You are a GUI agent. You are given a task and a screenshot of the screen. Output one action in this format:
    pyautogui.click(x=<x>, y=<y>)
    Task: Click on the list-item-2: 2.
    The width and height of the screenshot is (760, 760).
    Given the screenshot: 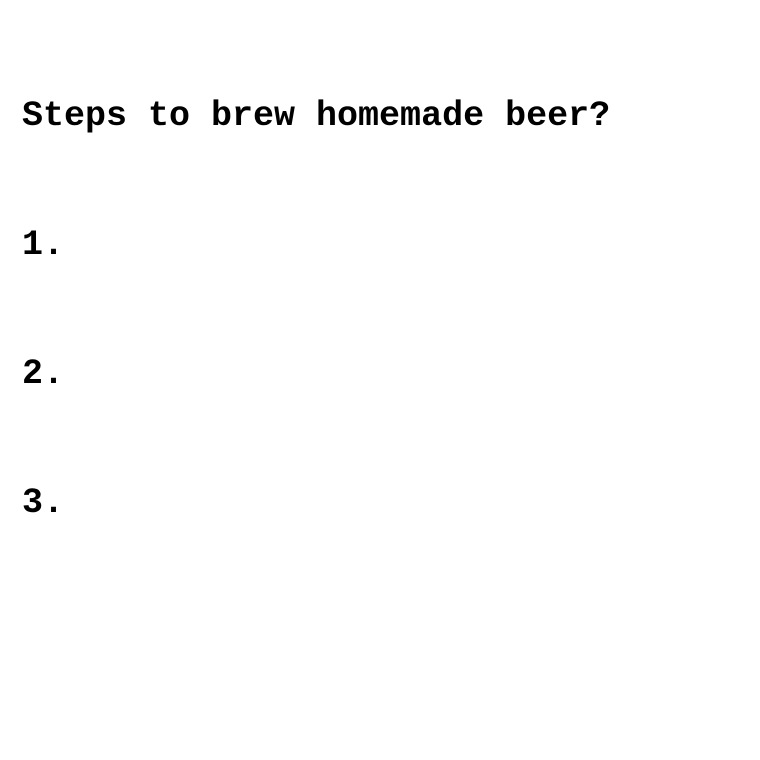 What is the action you would take?
    pyautogui.click(x=43, y=374)
    